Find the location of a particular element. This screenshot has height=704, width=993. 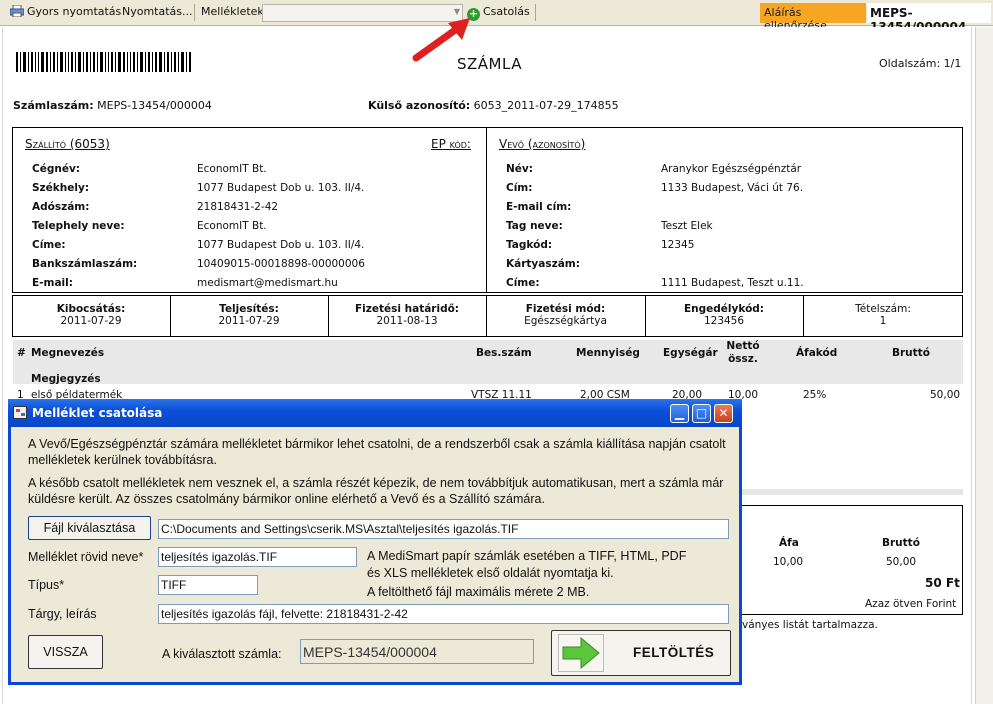

invoice-number-value: MEPS-13454/000004 is located at coordinates (154, 105).